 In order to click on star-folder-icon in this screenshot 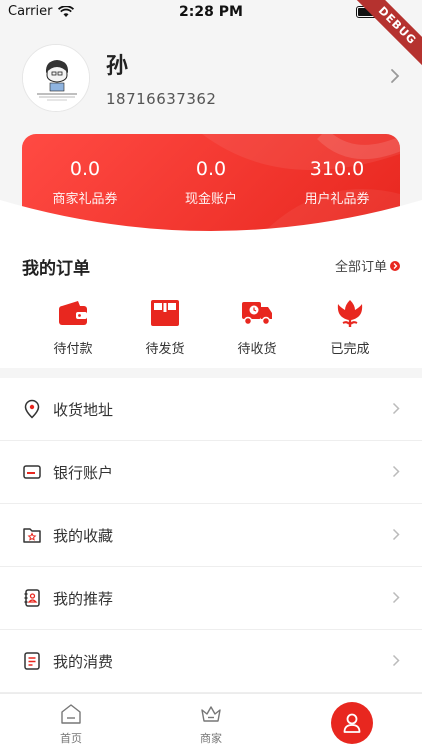, I will do `click(32, 535)`.